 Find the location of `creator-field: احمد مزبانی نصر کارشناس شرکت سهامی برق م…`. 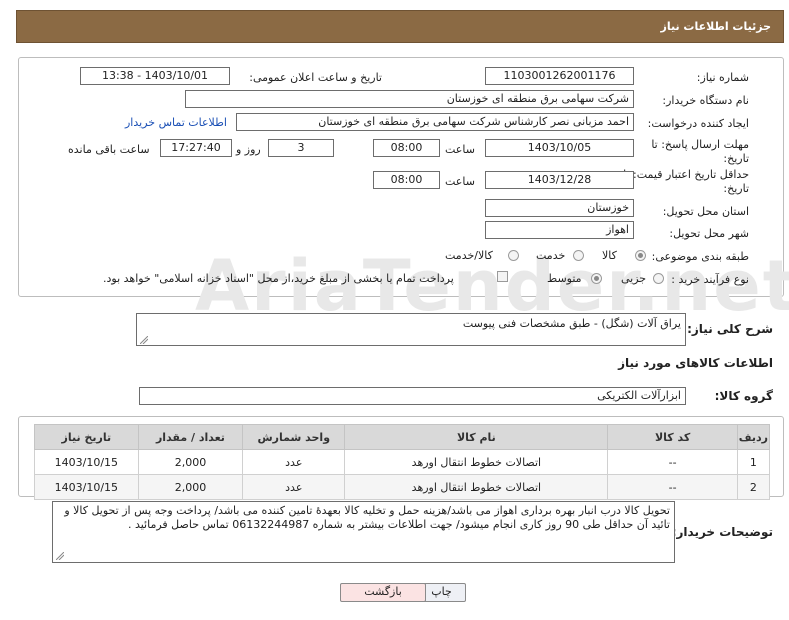

creator-field: احمد مزبانی نصر کارشناس شرکت سهامی برق م… is located at coordinates (435, 122).